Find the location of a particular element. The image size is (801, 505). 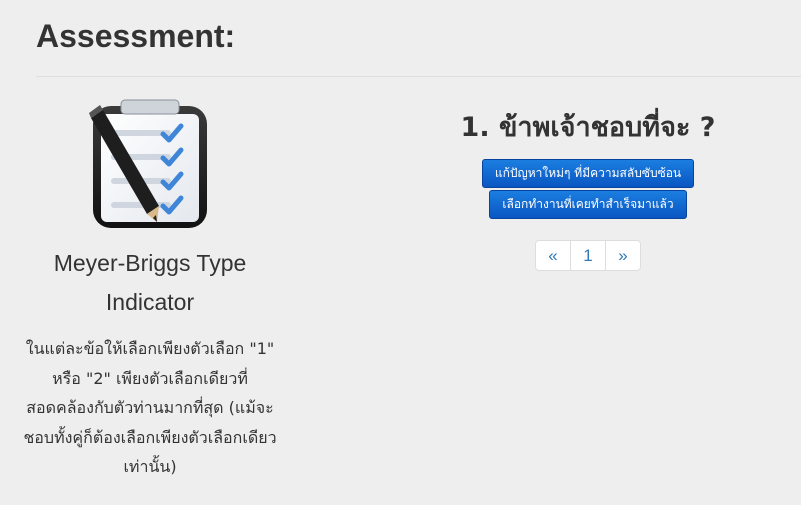

answer-option-1-button: แก้ปัญหาใหม่ๆ ที่มีความสลับซับซ้อน is located at coordinates (588, 173).